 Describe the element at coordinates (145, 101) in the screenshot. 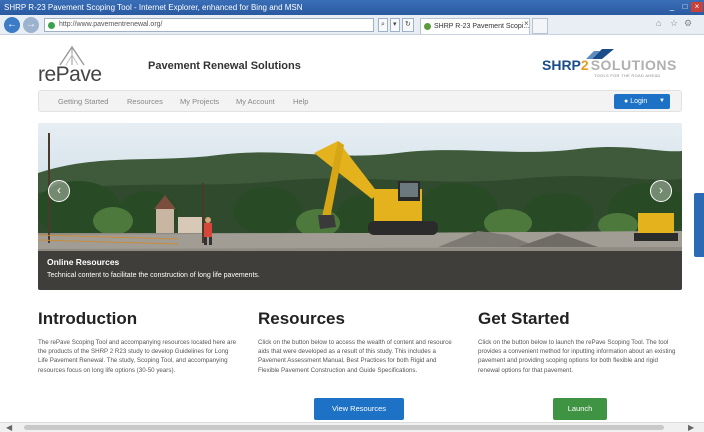

I see `nav-resources: Resources` at that location.